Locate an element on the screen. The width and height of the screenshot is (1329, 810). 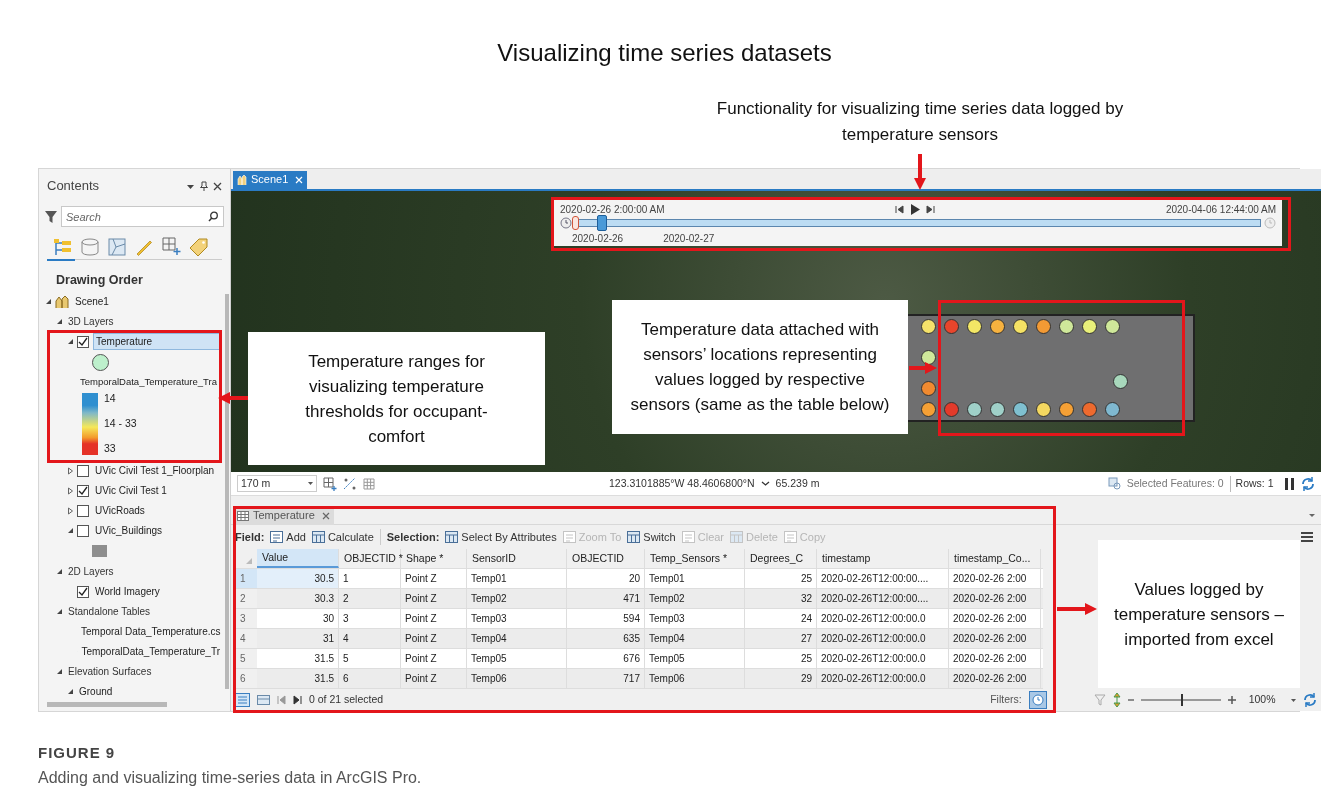
column-header: OBJECTID * is located at coordinates (370, 558).